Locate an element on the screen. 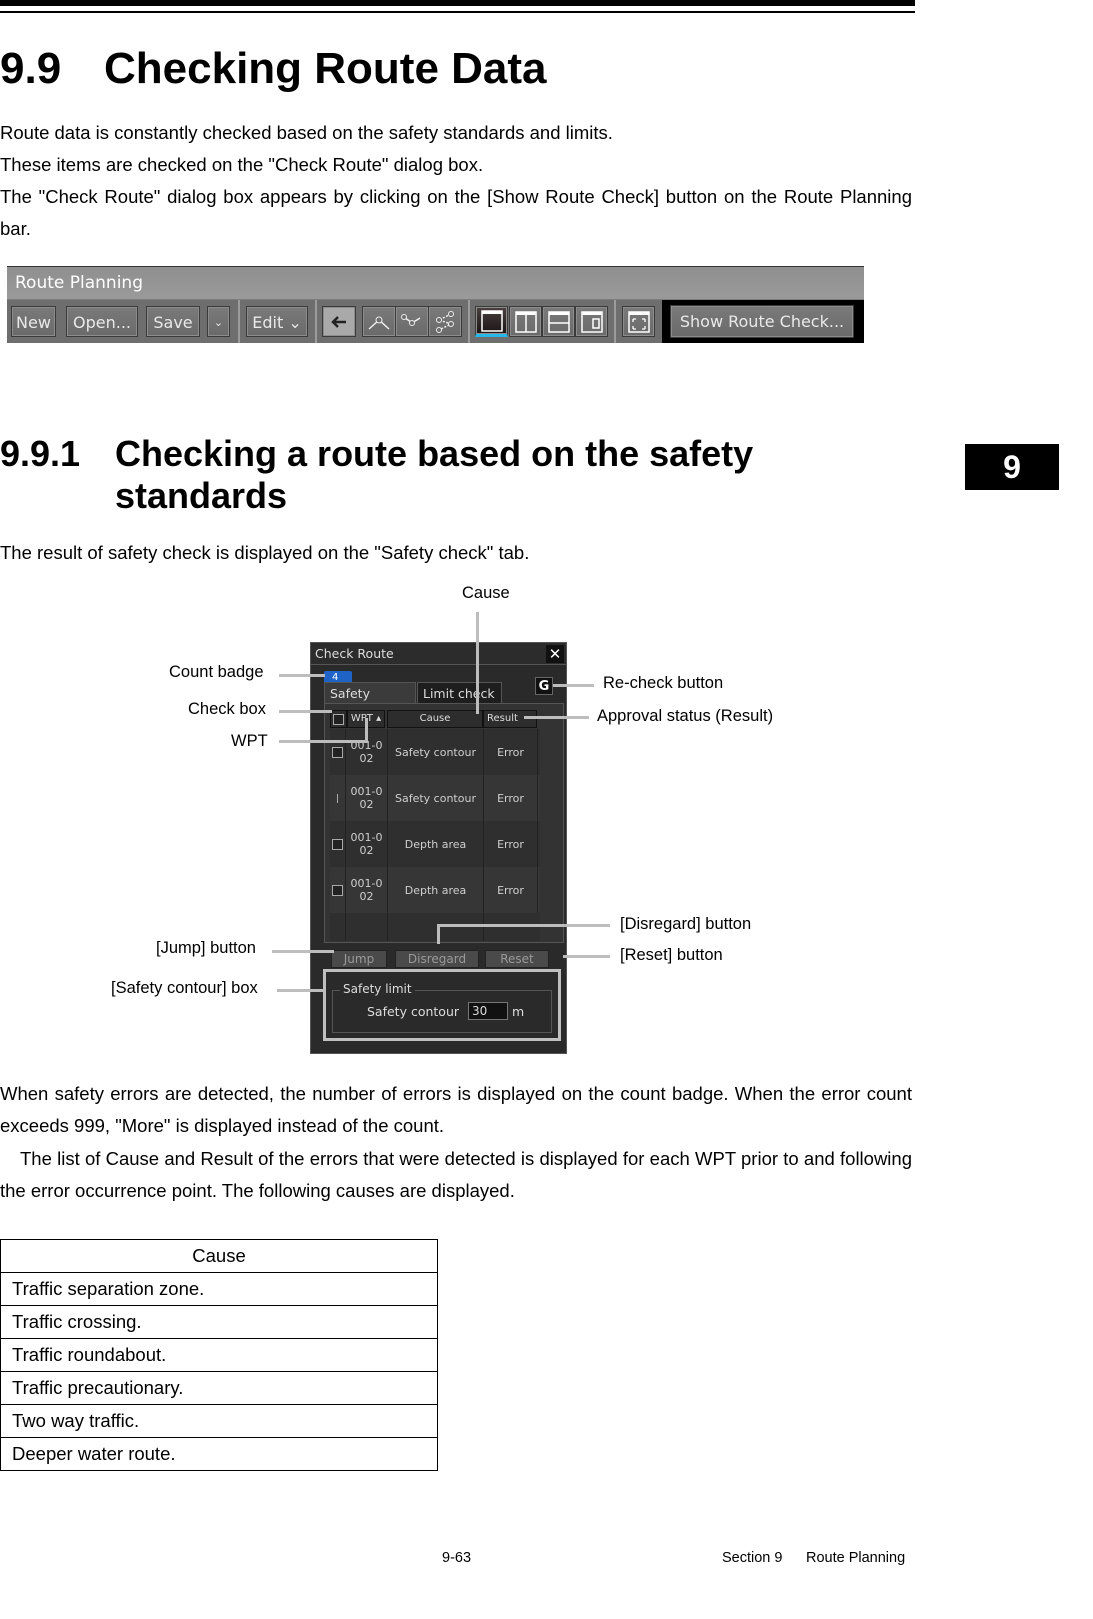  route-edit-icon is located at coordinates (445, 321).